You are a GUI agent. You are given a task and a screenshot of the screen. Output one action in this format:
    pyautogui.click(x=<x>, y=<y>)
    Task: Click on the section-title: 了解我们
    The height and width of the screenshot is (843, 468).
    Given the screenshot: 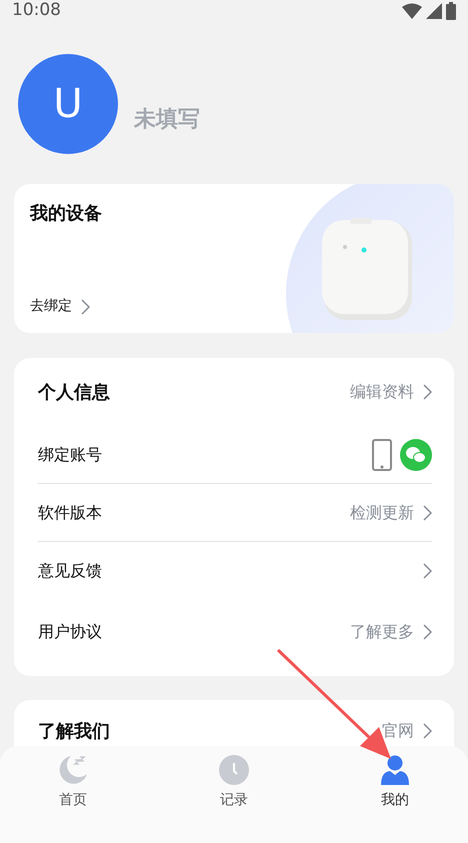 What is the action you would take?
    pyautogui.click(x=74, y=732)
    